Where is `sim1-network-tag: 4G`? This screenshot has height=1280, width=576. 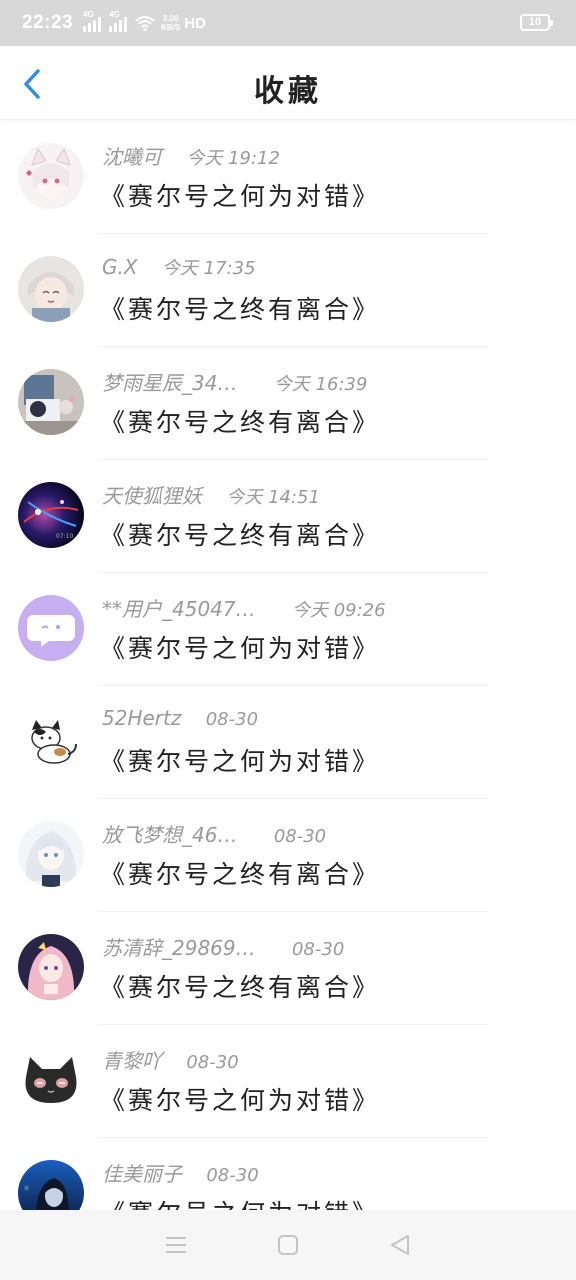
sim1-network-tag: 4G is located at coordinates (88, 14).